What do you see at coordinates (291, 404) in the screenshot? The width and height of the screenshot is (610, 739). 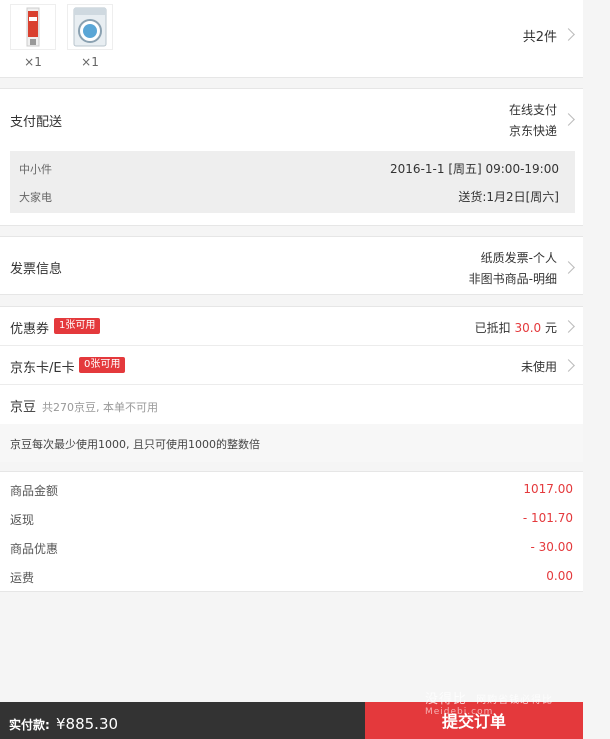 I see `jd-bean-row: 京豆 共270京豆, 本单不可用` at bounding box center [291, 404].